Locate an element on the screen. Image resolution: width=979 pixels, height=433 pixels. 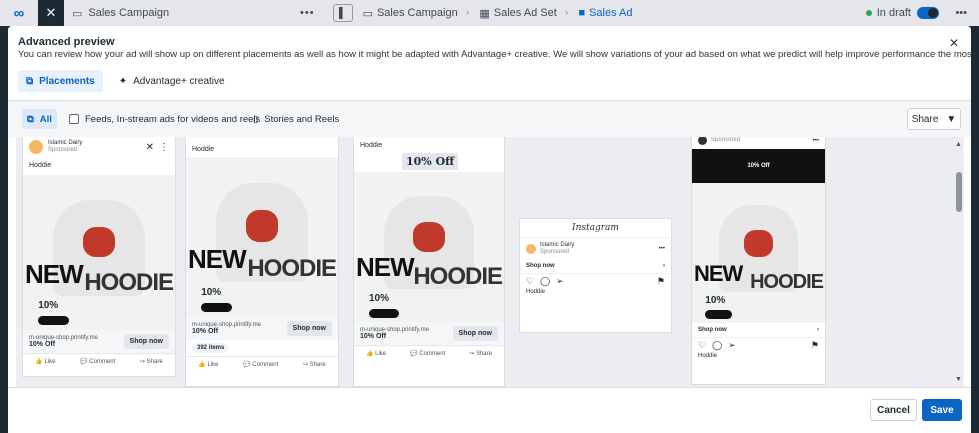
breadcrumb-ad: ■ Sales Ad is located at coordinates (605, 13).